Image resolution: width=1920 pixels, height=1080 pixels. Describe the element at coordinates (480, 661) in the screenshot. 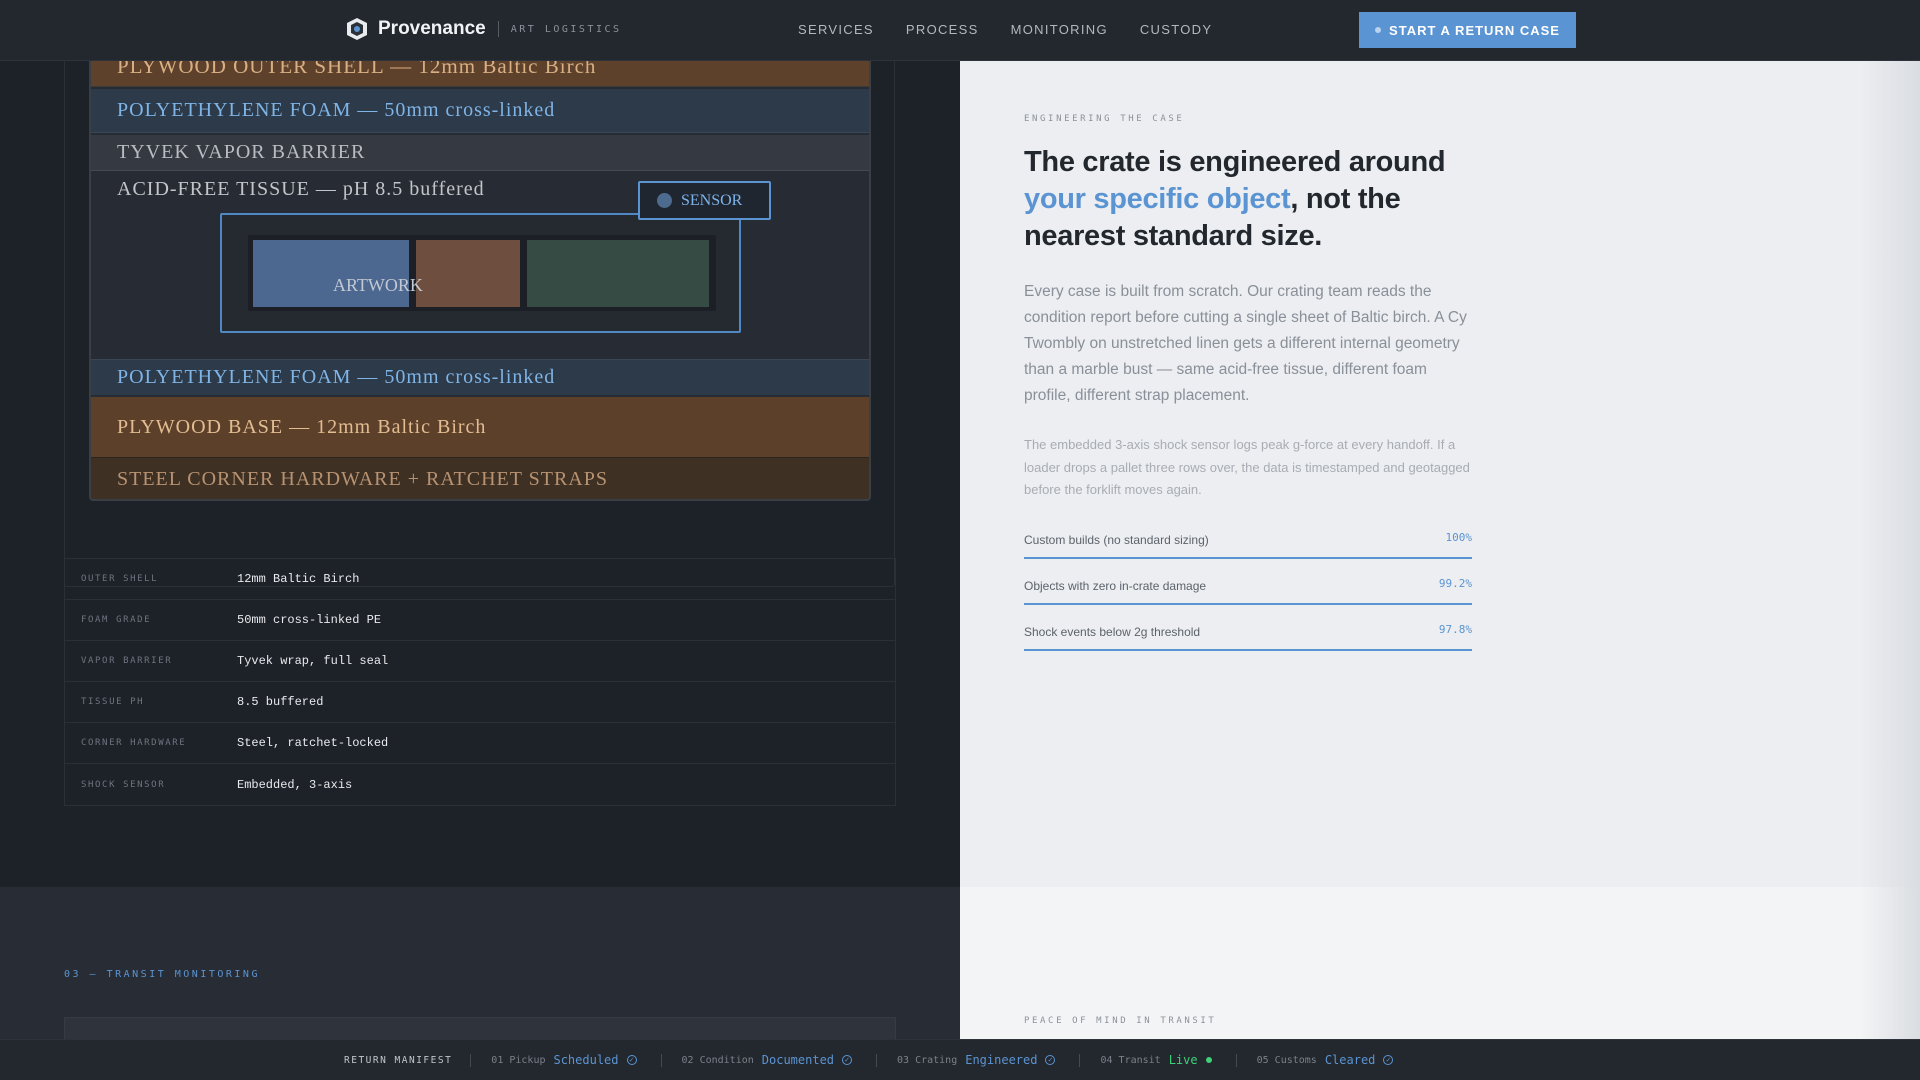

I see `table-row: VAPOR BARRIER Tyvek wrap, full seal` at that location.